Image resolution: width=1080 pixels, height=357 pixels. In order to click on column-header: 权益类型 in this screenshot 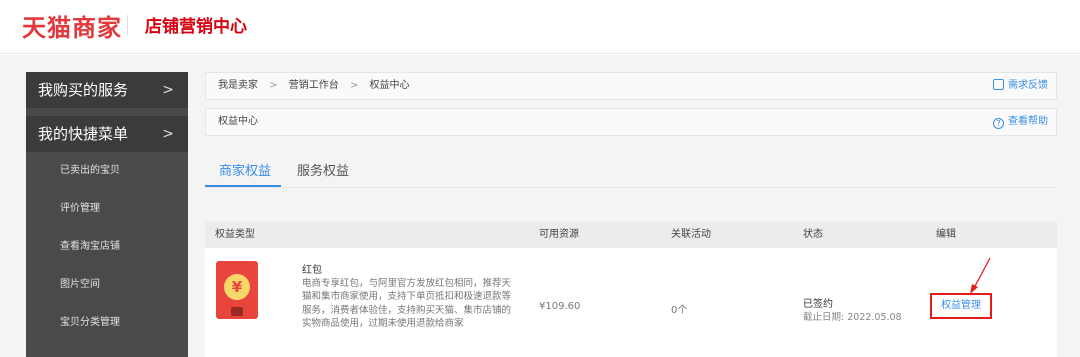, I will do `click(235, 234)`.